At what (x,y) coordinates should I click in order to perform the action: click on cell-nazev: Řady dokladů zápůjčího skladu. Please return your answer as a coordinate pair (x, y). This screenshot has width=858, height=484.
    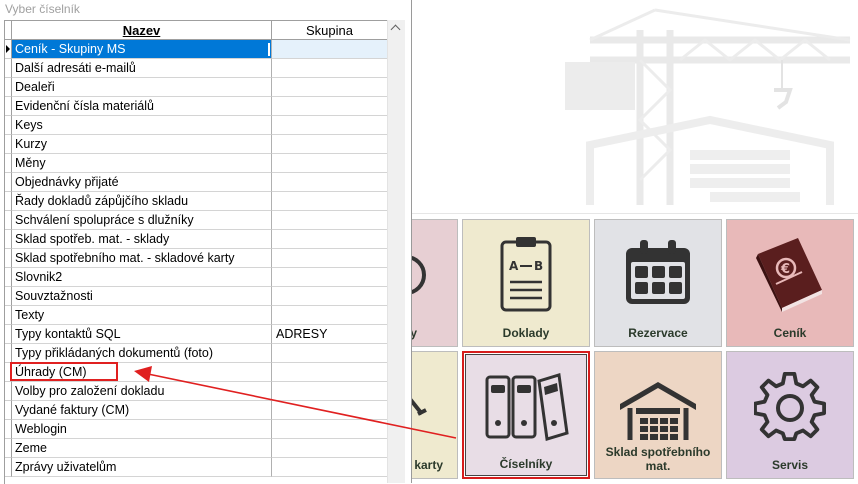
    Looking at the image, I should click on (142, 201).